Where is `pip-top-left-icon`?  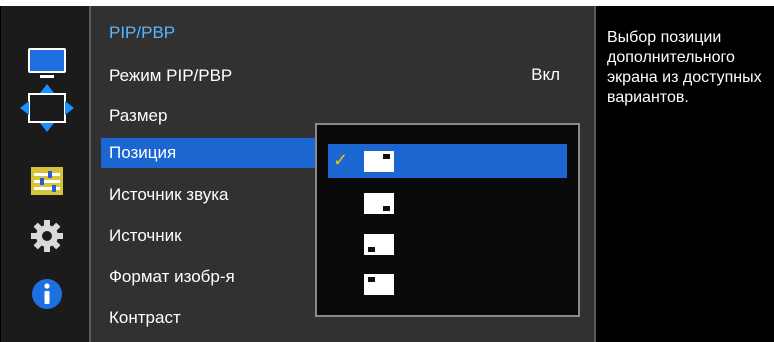
pip-top-left-icon is located at coordinates (379, 284).